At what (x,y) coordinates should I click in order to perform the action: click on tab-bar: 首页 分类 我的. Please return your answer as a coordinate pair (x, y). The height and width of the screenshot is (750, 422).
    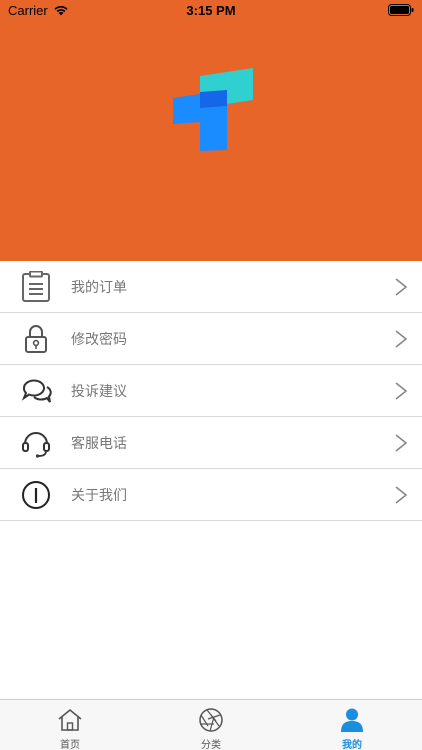
    Looking at the image, I should click on (211, 724).